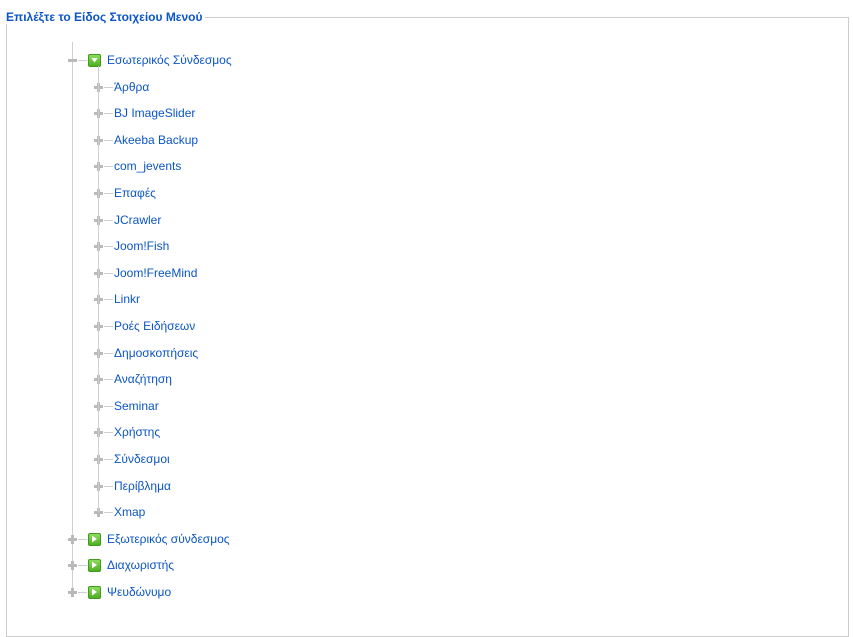  I want to click on tree-child-item: Xmap, so click(119, 512).